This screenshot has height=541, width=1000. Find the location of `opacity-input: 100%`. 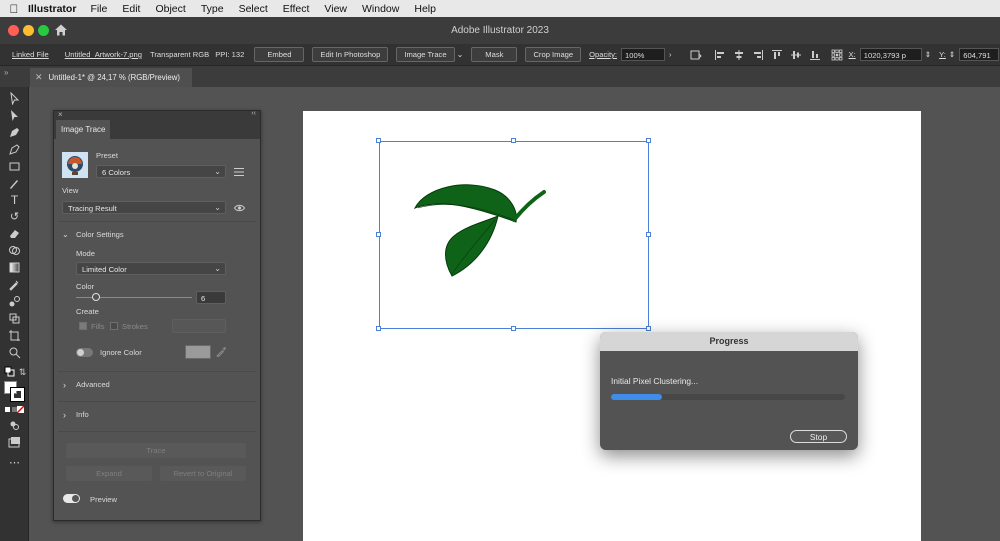

opacity-input: 100% is located at coordinates (643, 54).